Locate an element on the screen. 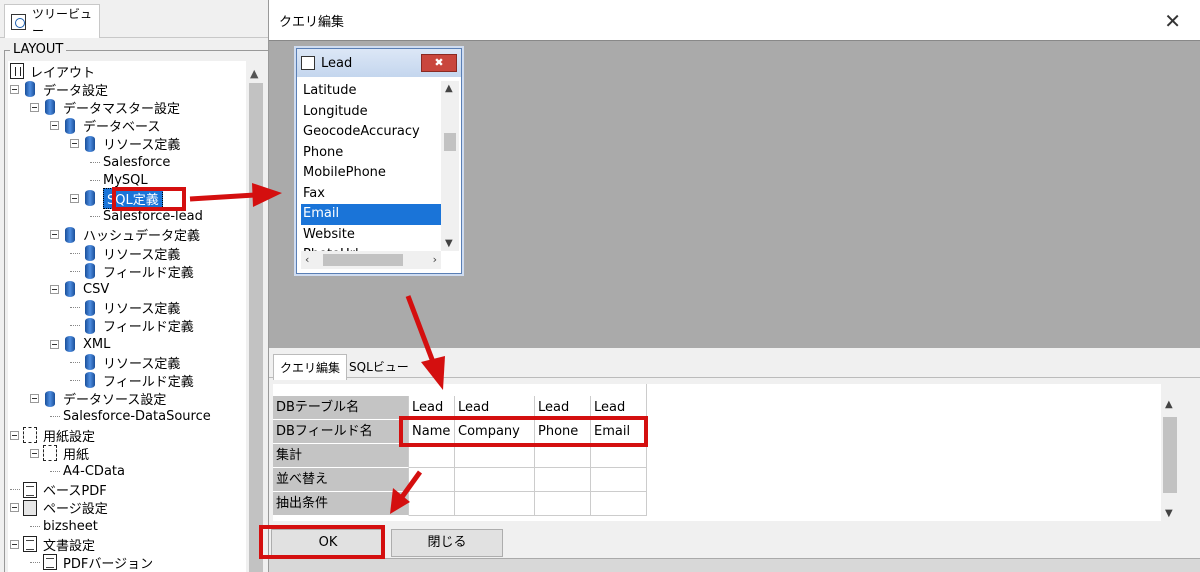  field-item: Email is located at coordinates (371, 214).